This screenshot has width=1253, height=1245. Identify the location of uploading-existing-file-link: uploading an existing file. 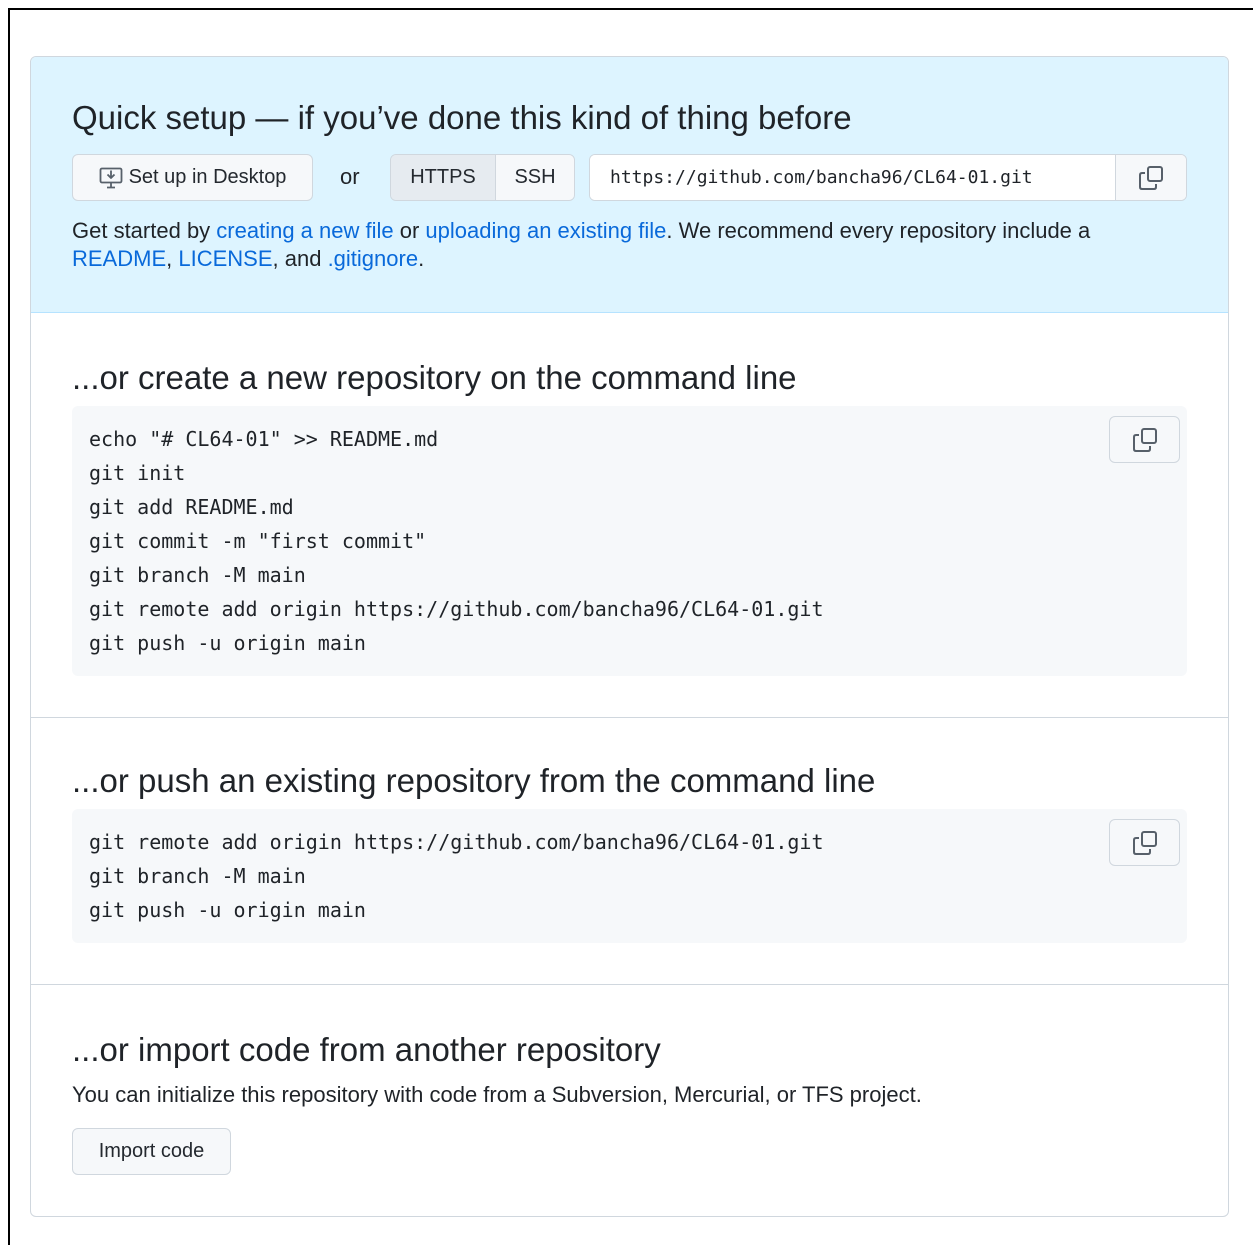
(545, 230).